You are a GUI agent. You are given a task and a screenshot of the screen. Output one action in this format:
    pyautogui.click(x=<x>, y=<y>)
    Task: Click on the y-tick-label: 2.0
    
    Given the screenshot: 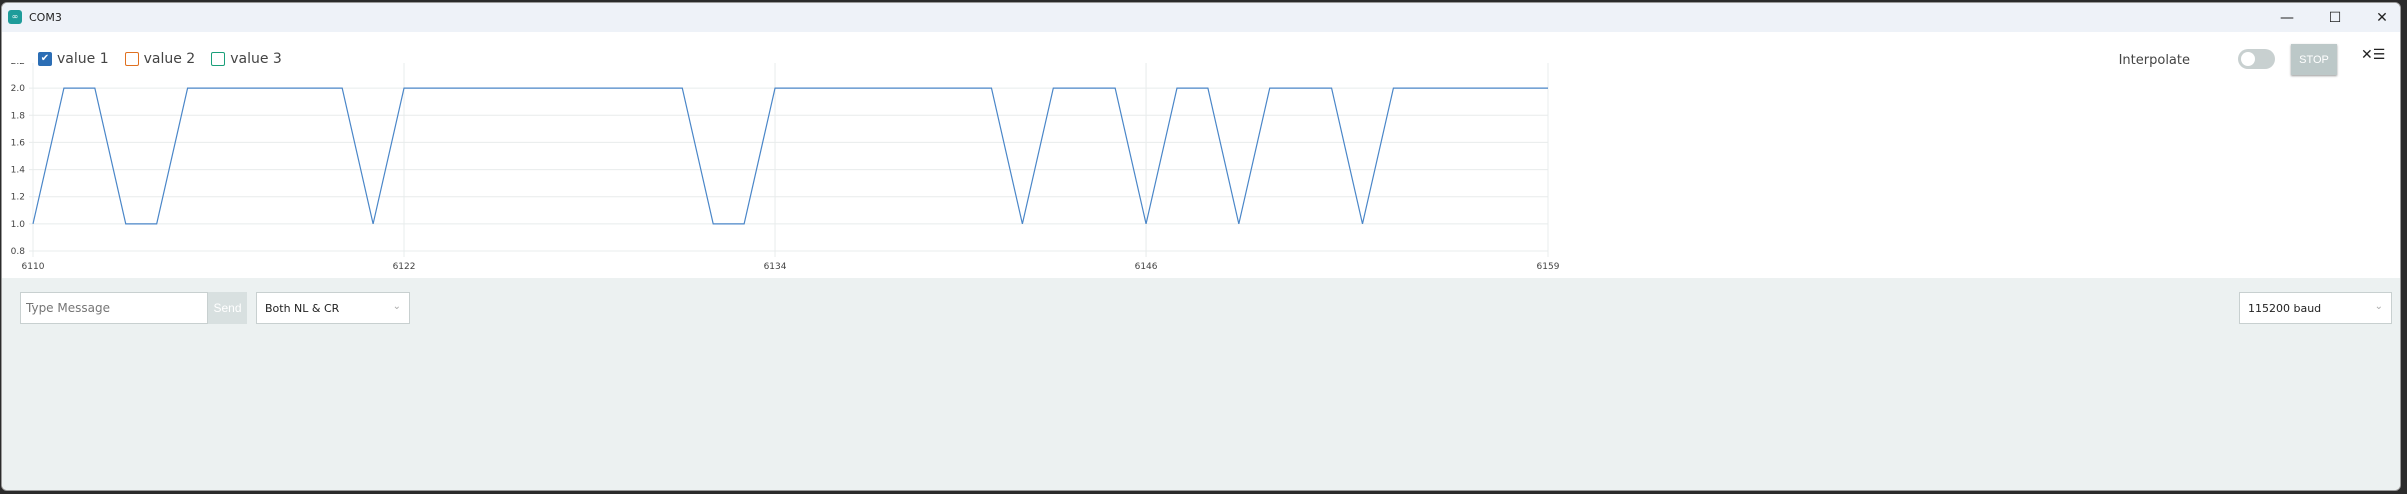 What is the action you would take?
    pyautogui.click(x=18, y=89)
    